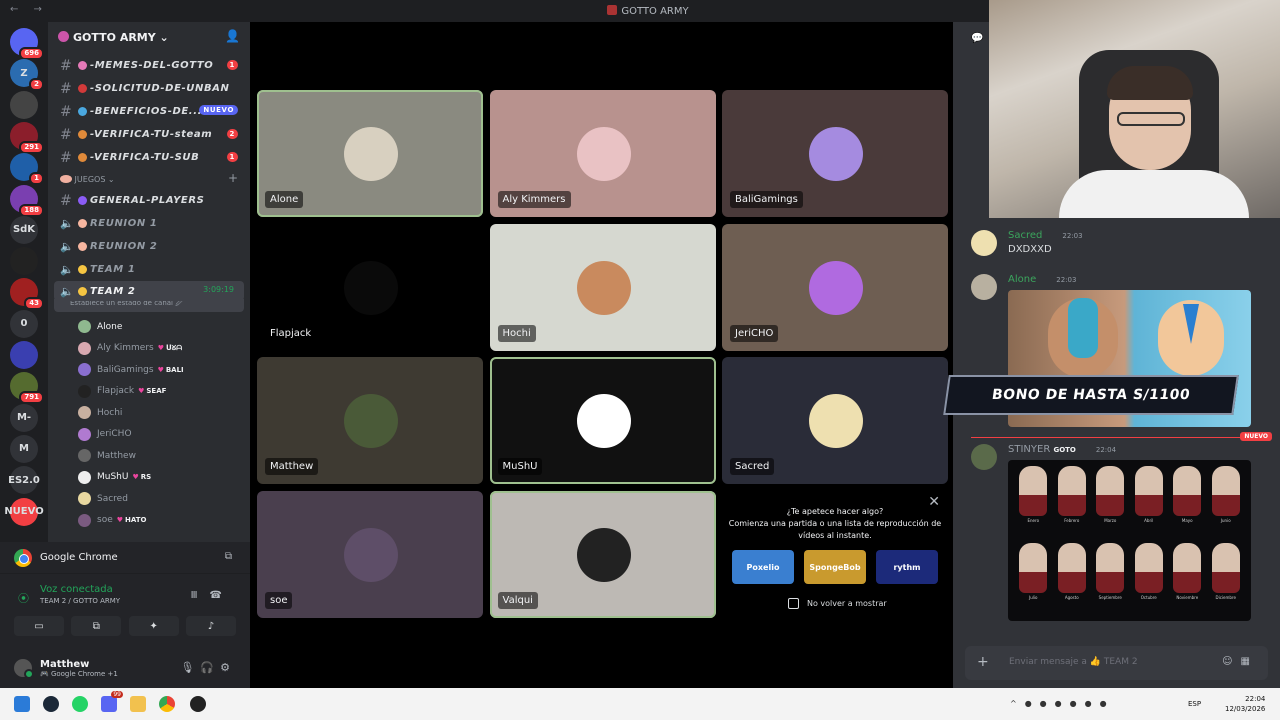 This screenshot has width=1280, height=720. Describe the element at coordinates (149, 291) in the screenshot. I see `voice-channel: 🔈 TEAM 2 3:09:19` at that location.